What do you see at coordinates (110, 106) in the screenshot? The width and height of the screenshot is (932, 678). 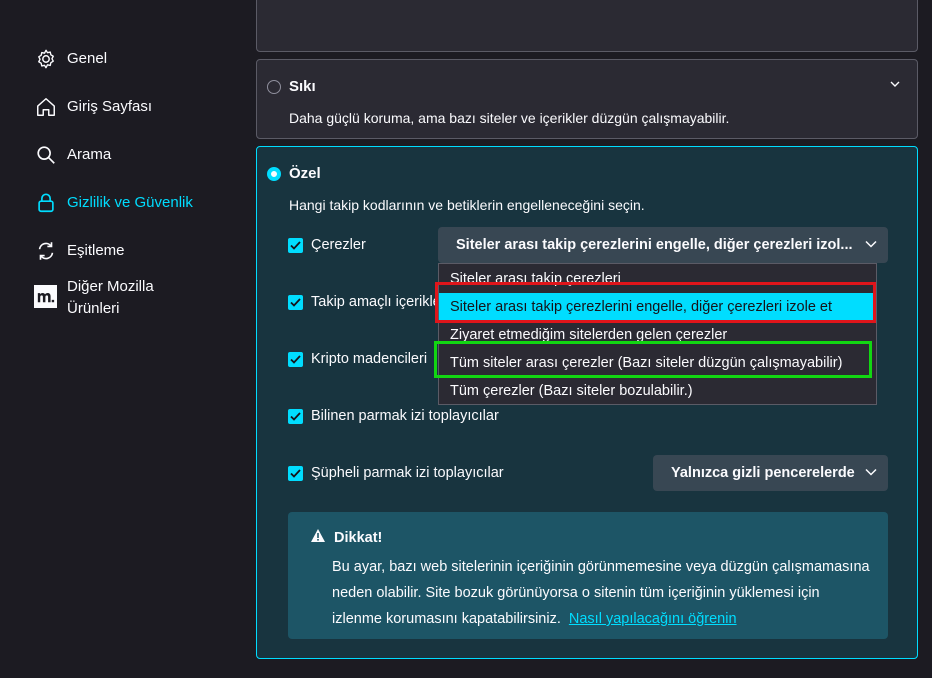 I see `sidebar-item-label: Giriş Sayfası` at bounding box center [110, 106].